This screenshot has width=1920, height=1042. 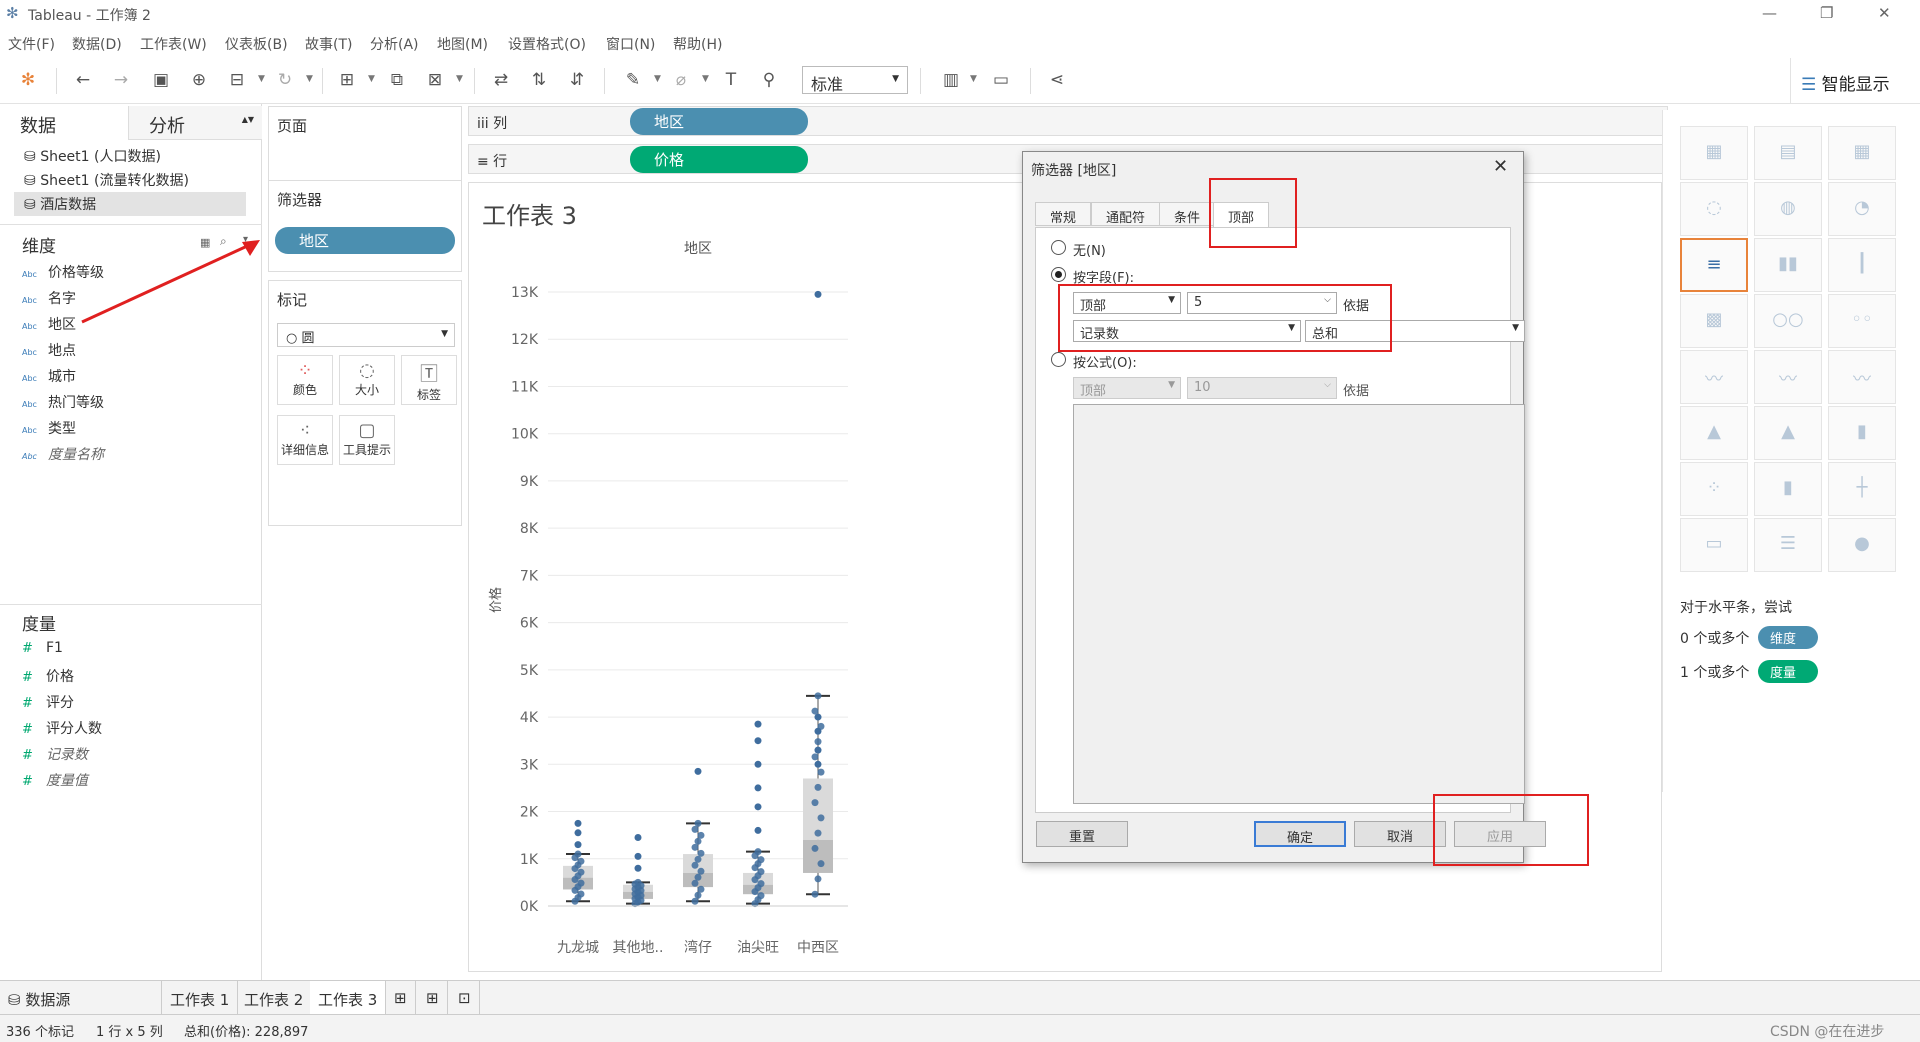 What do you see at coordinates (1058, 274) in the screenshot?
I see `radio-by-field` at bounding box center [1058, 274].